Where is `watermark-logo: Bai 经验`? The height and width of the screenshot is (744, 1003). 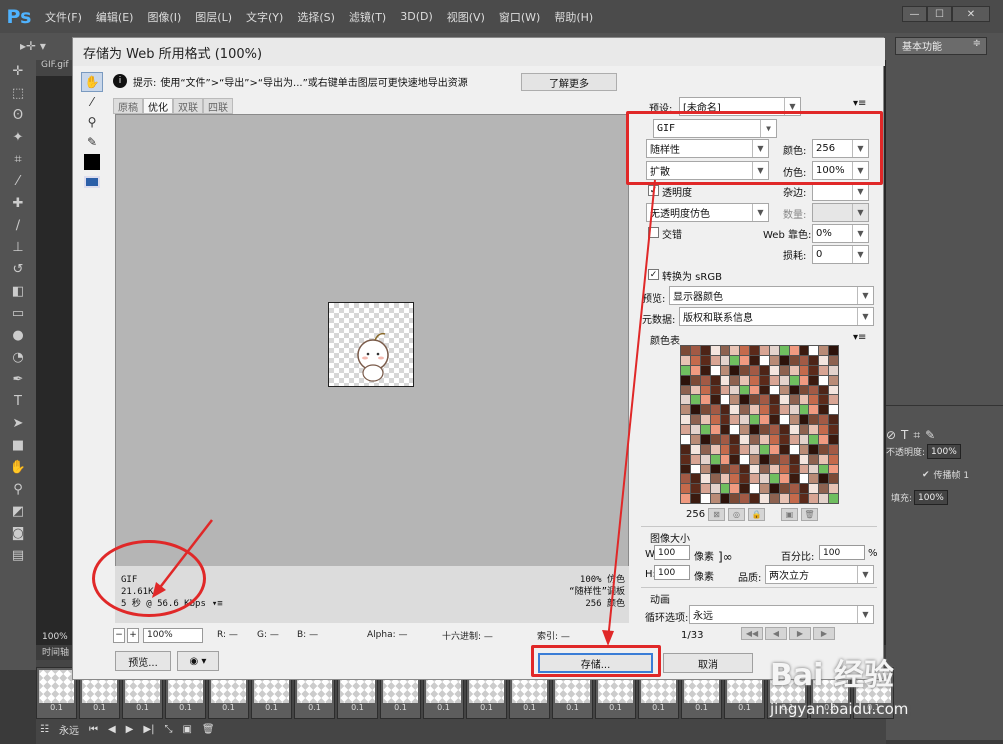 watermark-logo: Bai 经验 is located at coordinates (832, 675).